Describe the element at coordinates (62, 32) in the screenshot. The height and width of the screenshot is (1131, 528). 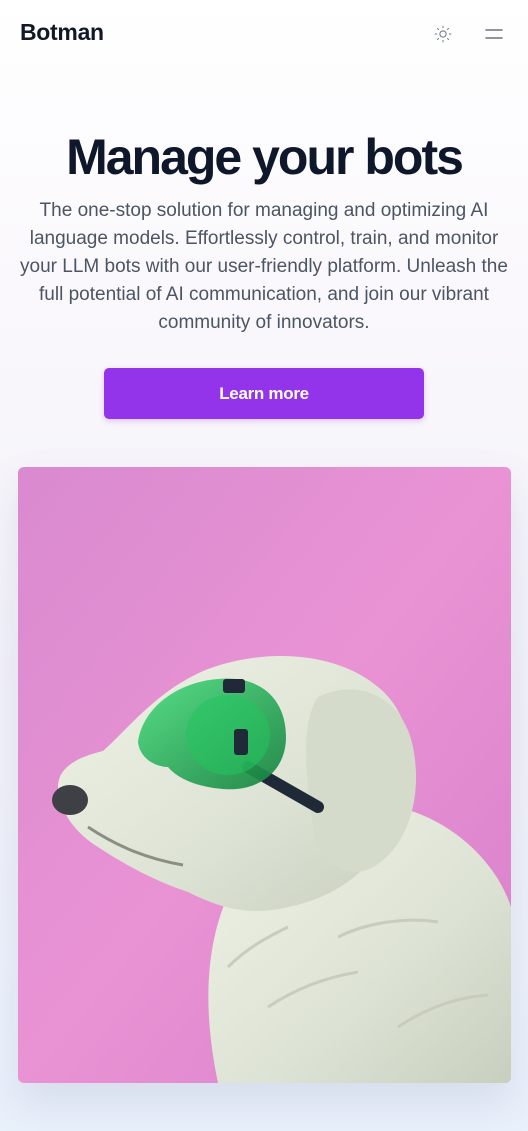
I see `brand-logo: Botman` at that location.